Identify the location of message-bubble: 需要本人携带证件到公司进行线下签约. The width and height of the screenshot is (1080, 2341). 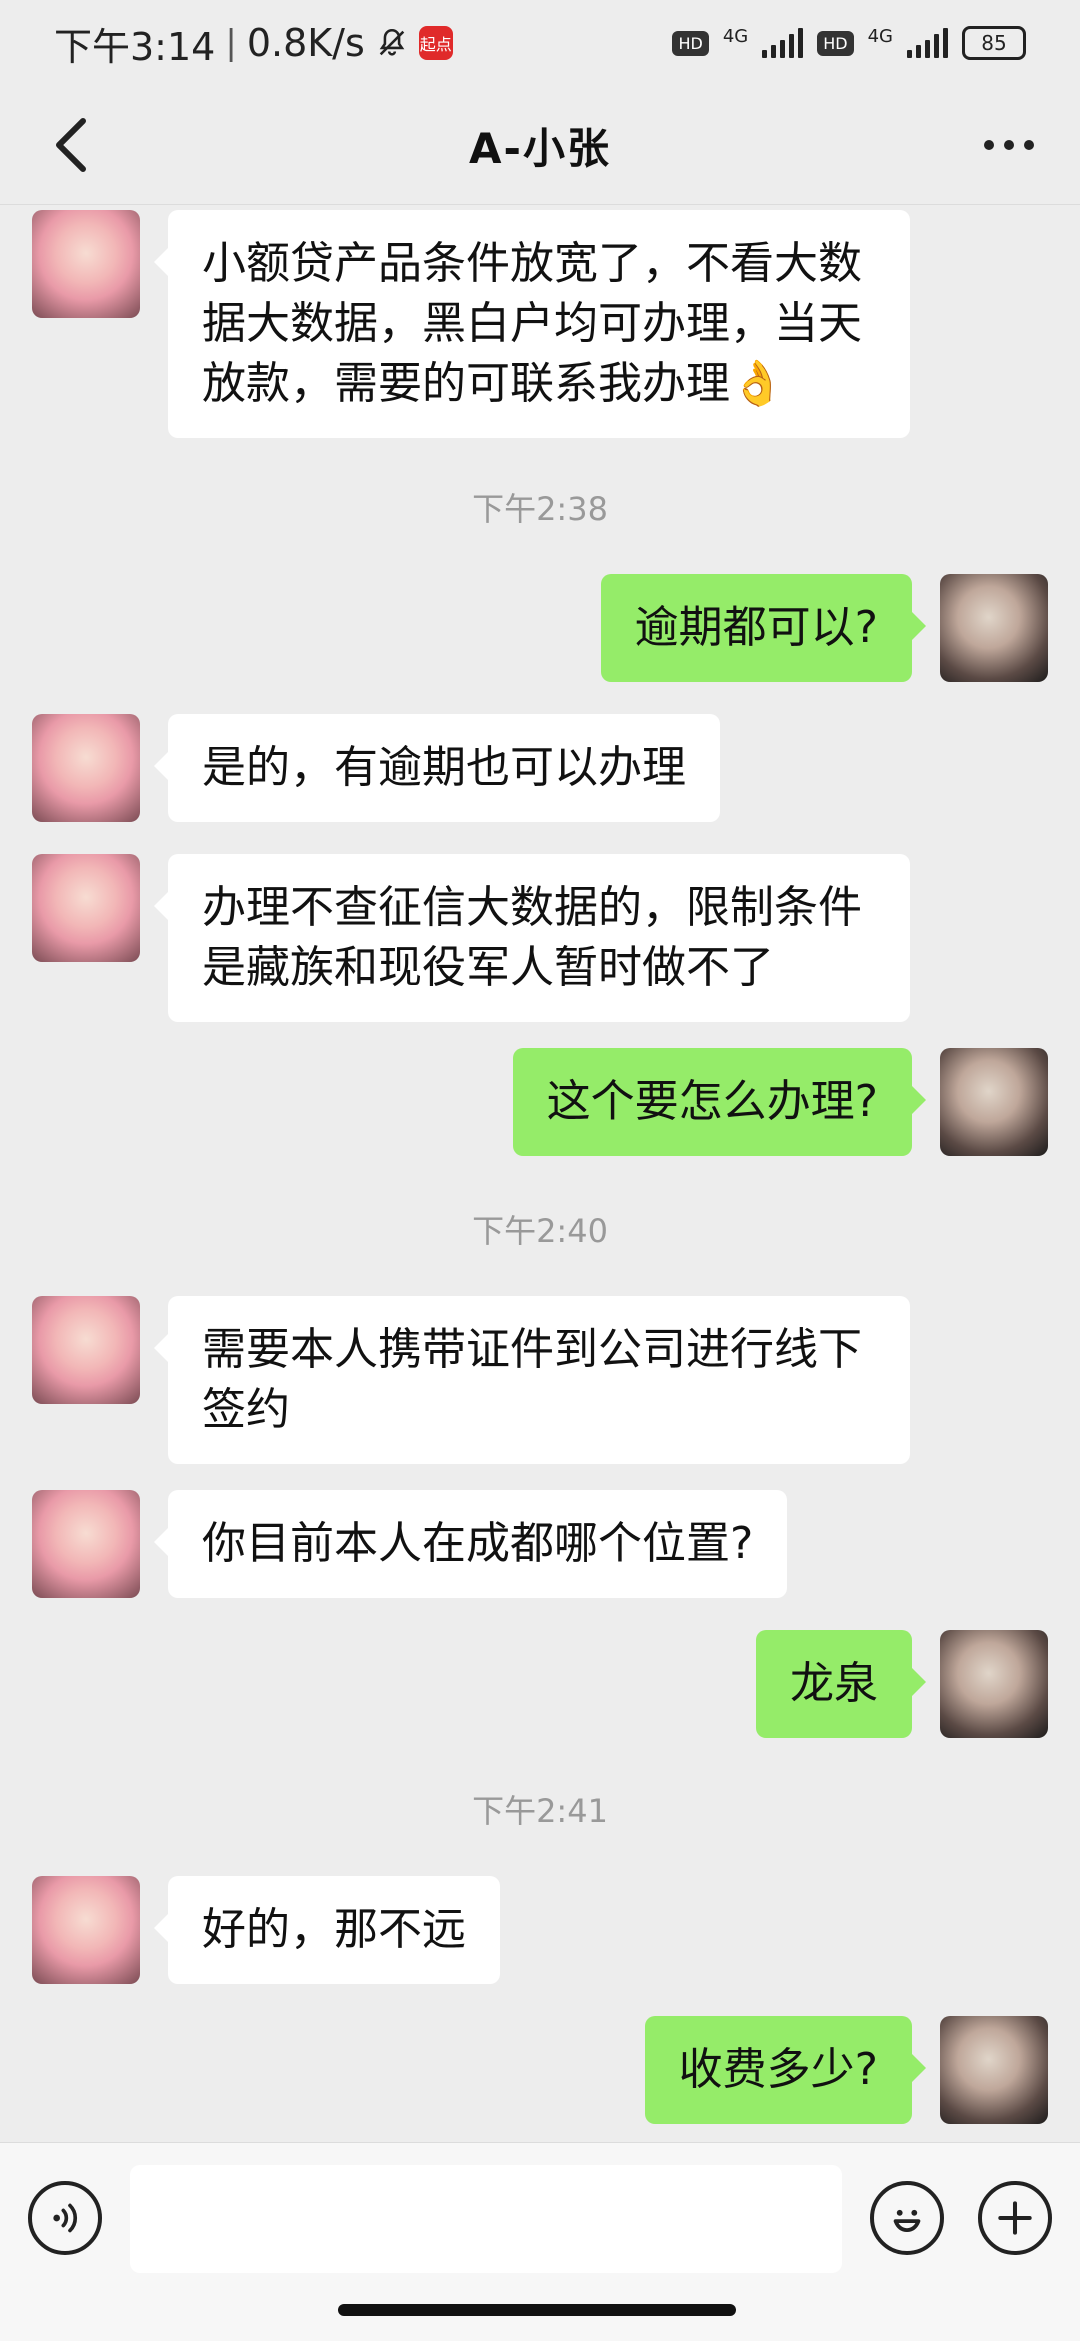
(532, 1380).